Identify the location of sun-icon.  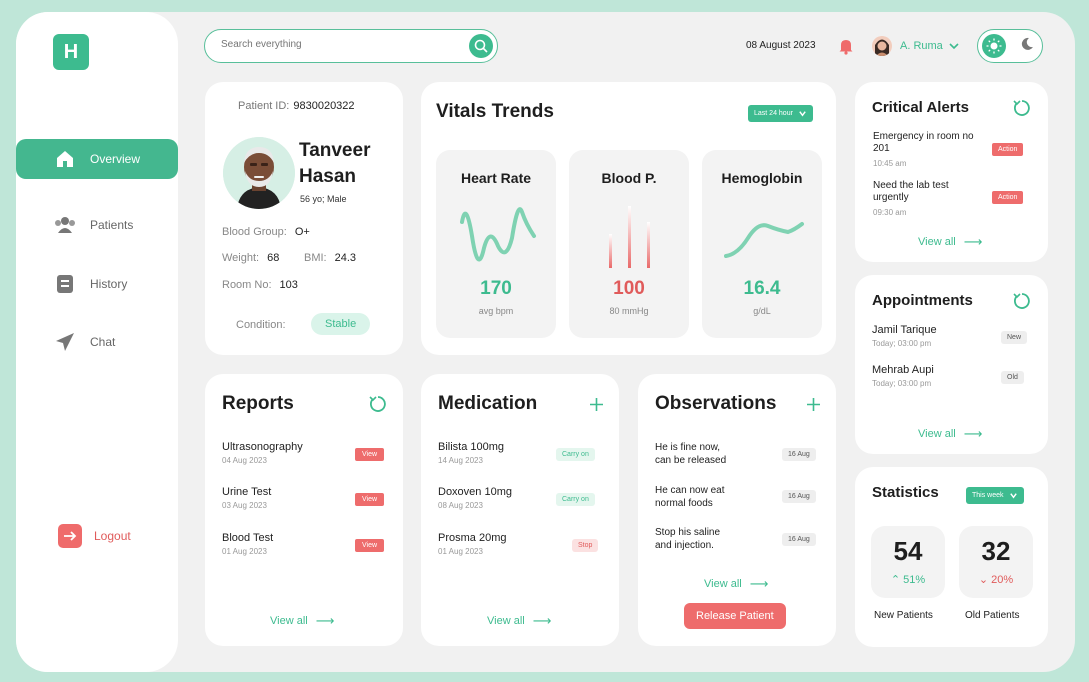
(994, 46).